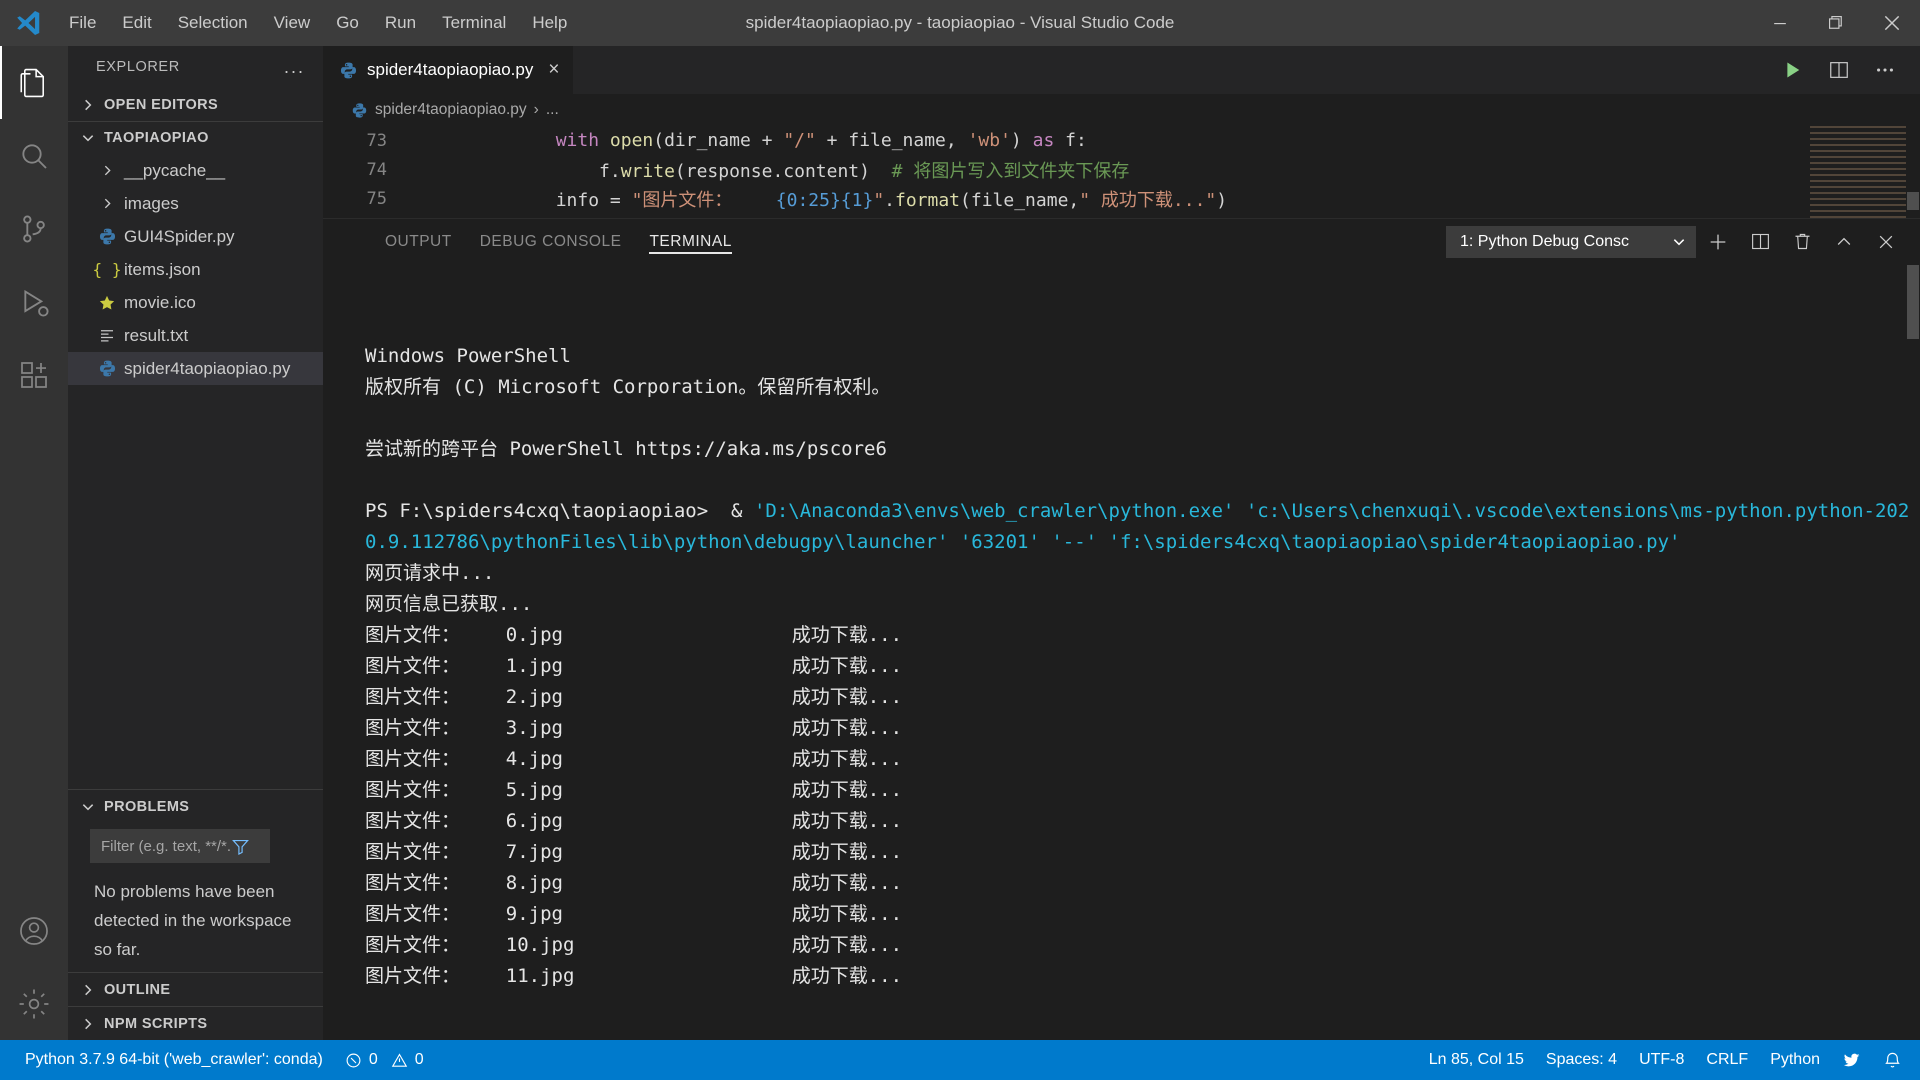 Image resolution: width=1920 pixels, height=1080 pixels. I want to click on close-panel-icon, so click(1886, 242).